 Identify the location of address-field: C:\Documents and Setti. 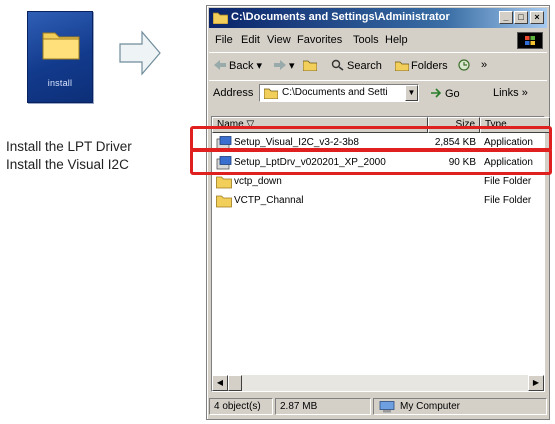
(339, 93).